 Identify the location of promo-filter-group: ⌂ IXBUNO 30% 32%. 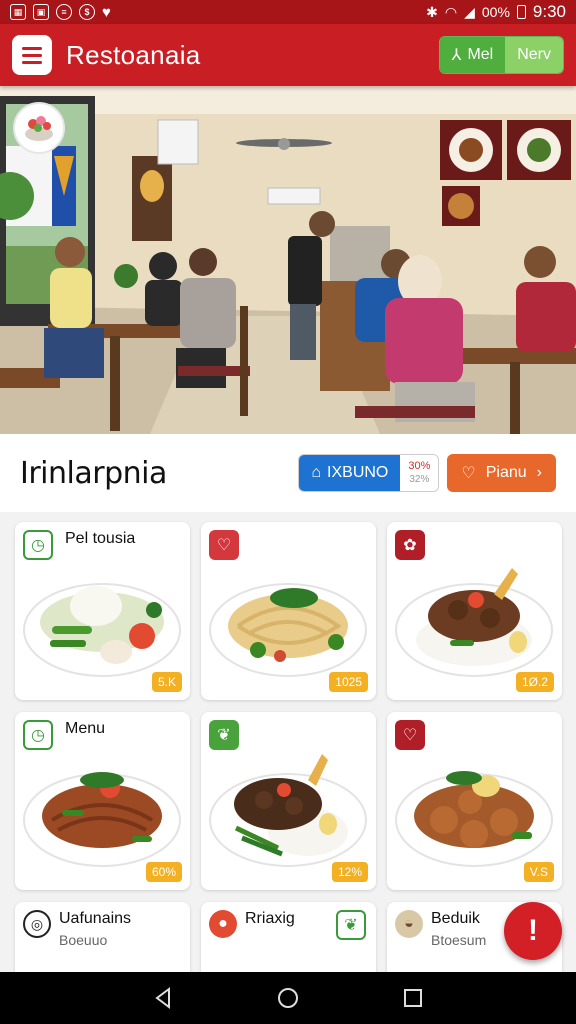
(369, 473).